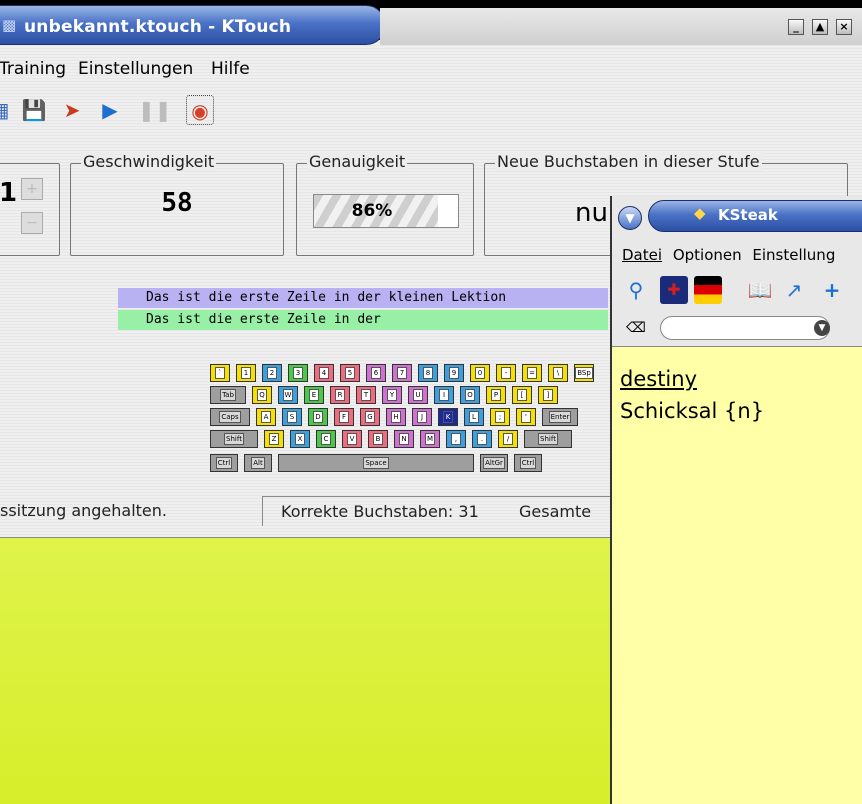  What do you see at coordinates (430, 439) in the screenshot?
I see `key-m: M` at bounding box center [430, 439].